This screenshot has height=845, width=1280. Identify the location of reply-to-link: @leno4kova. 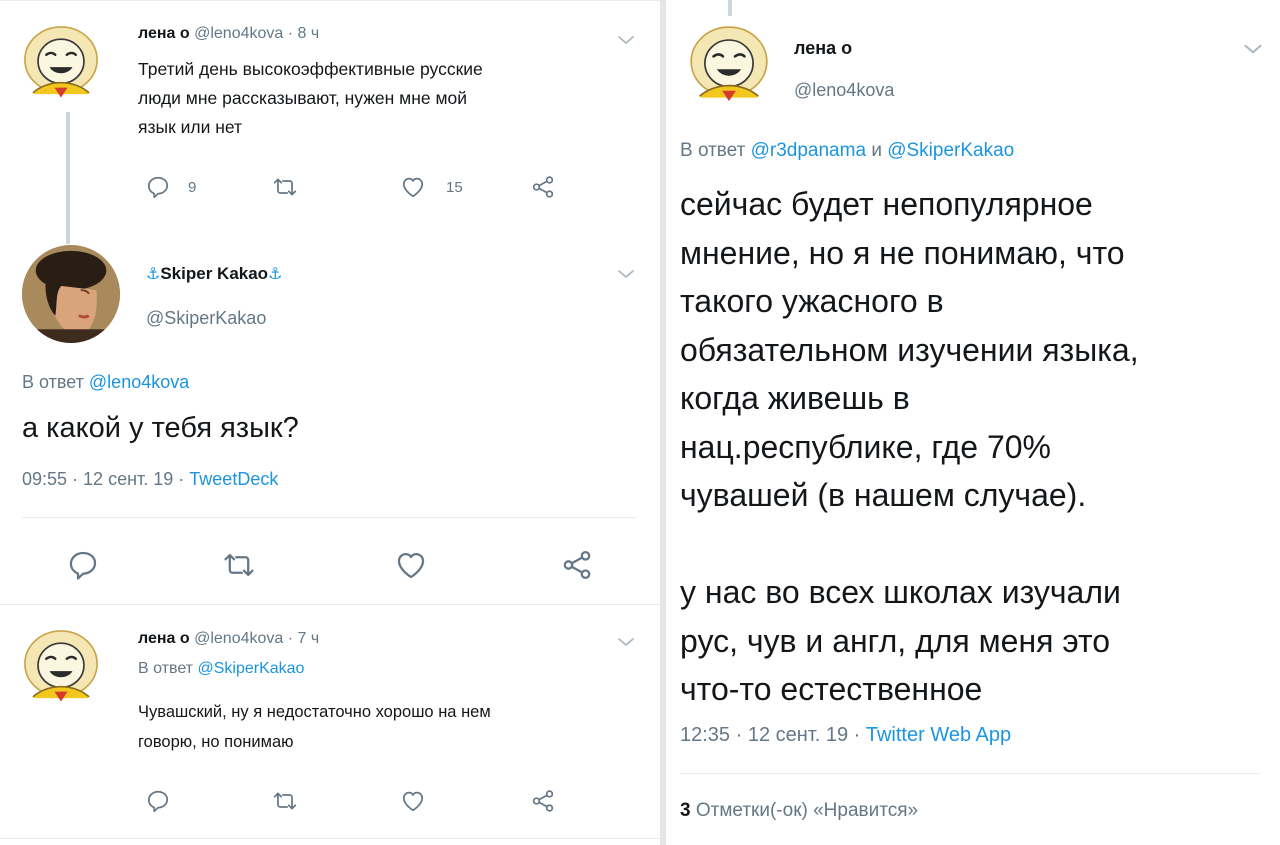
(139, 382).